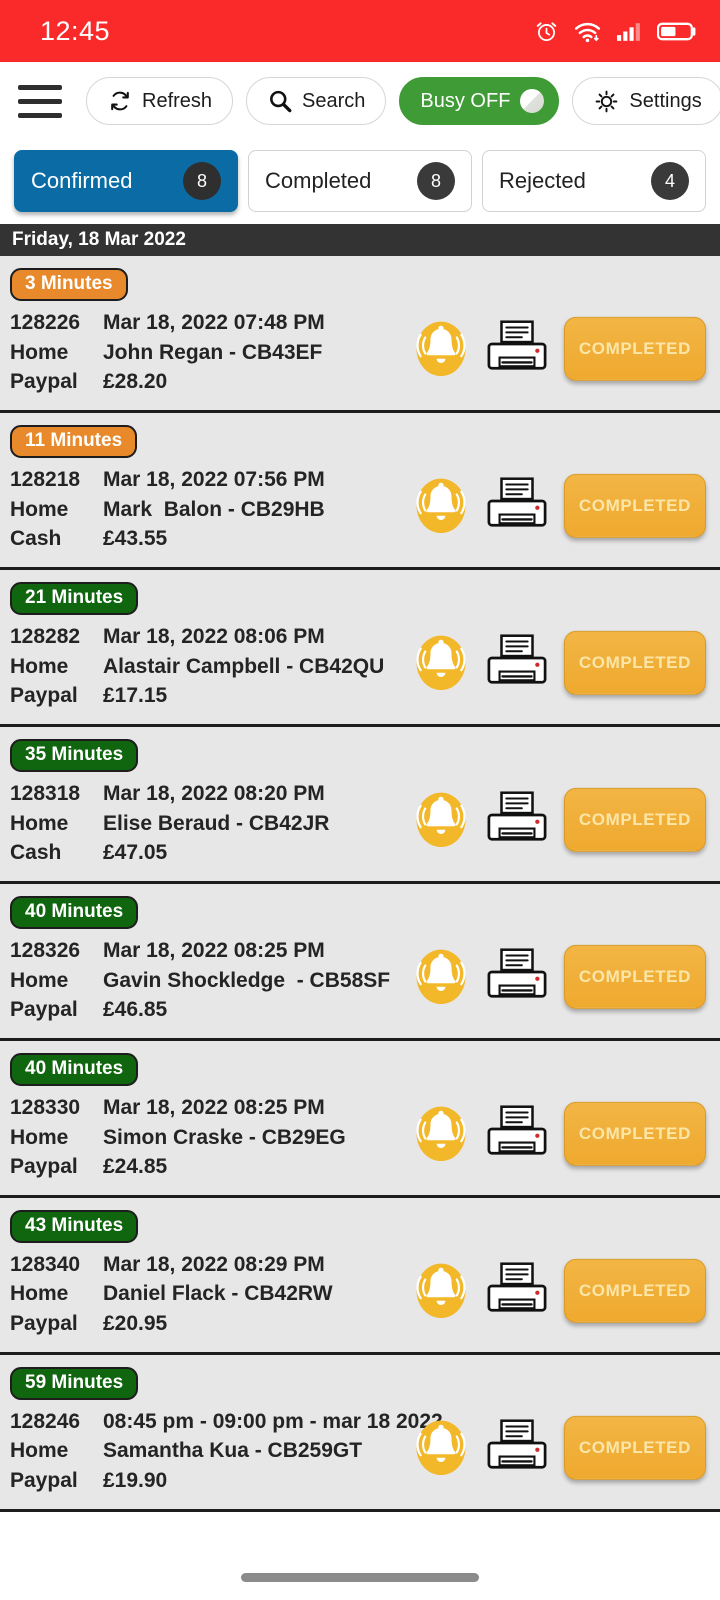 This screenshot has height=1600, width=720. Describe the element at coordinates (36, 853) in the screenshot. I see `order-payment-method: Cash` at that location.